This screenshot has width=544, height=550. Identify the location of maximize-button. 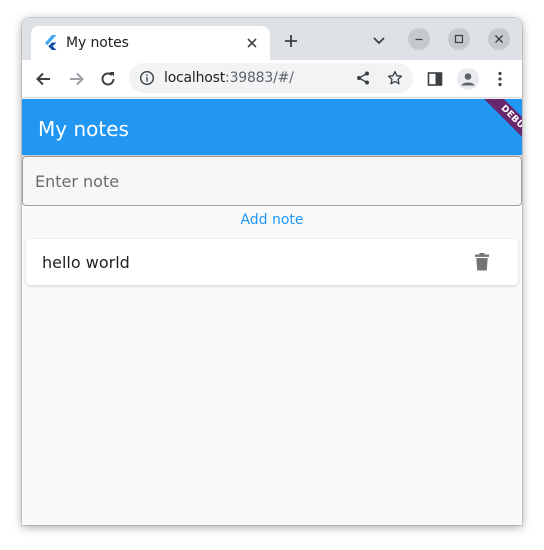
(459, 39).